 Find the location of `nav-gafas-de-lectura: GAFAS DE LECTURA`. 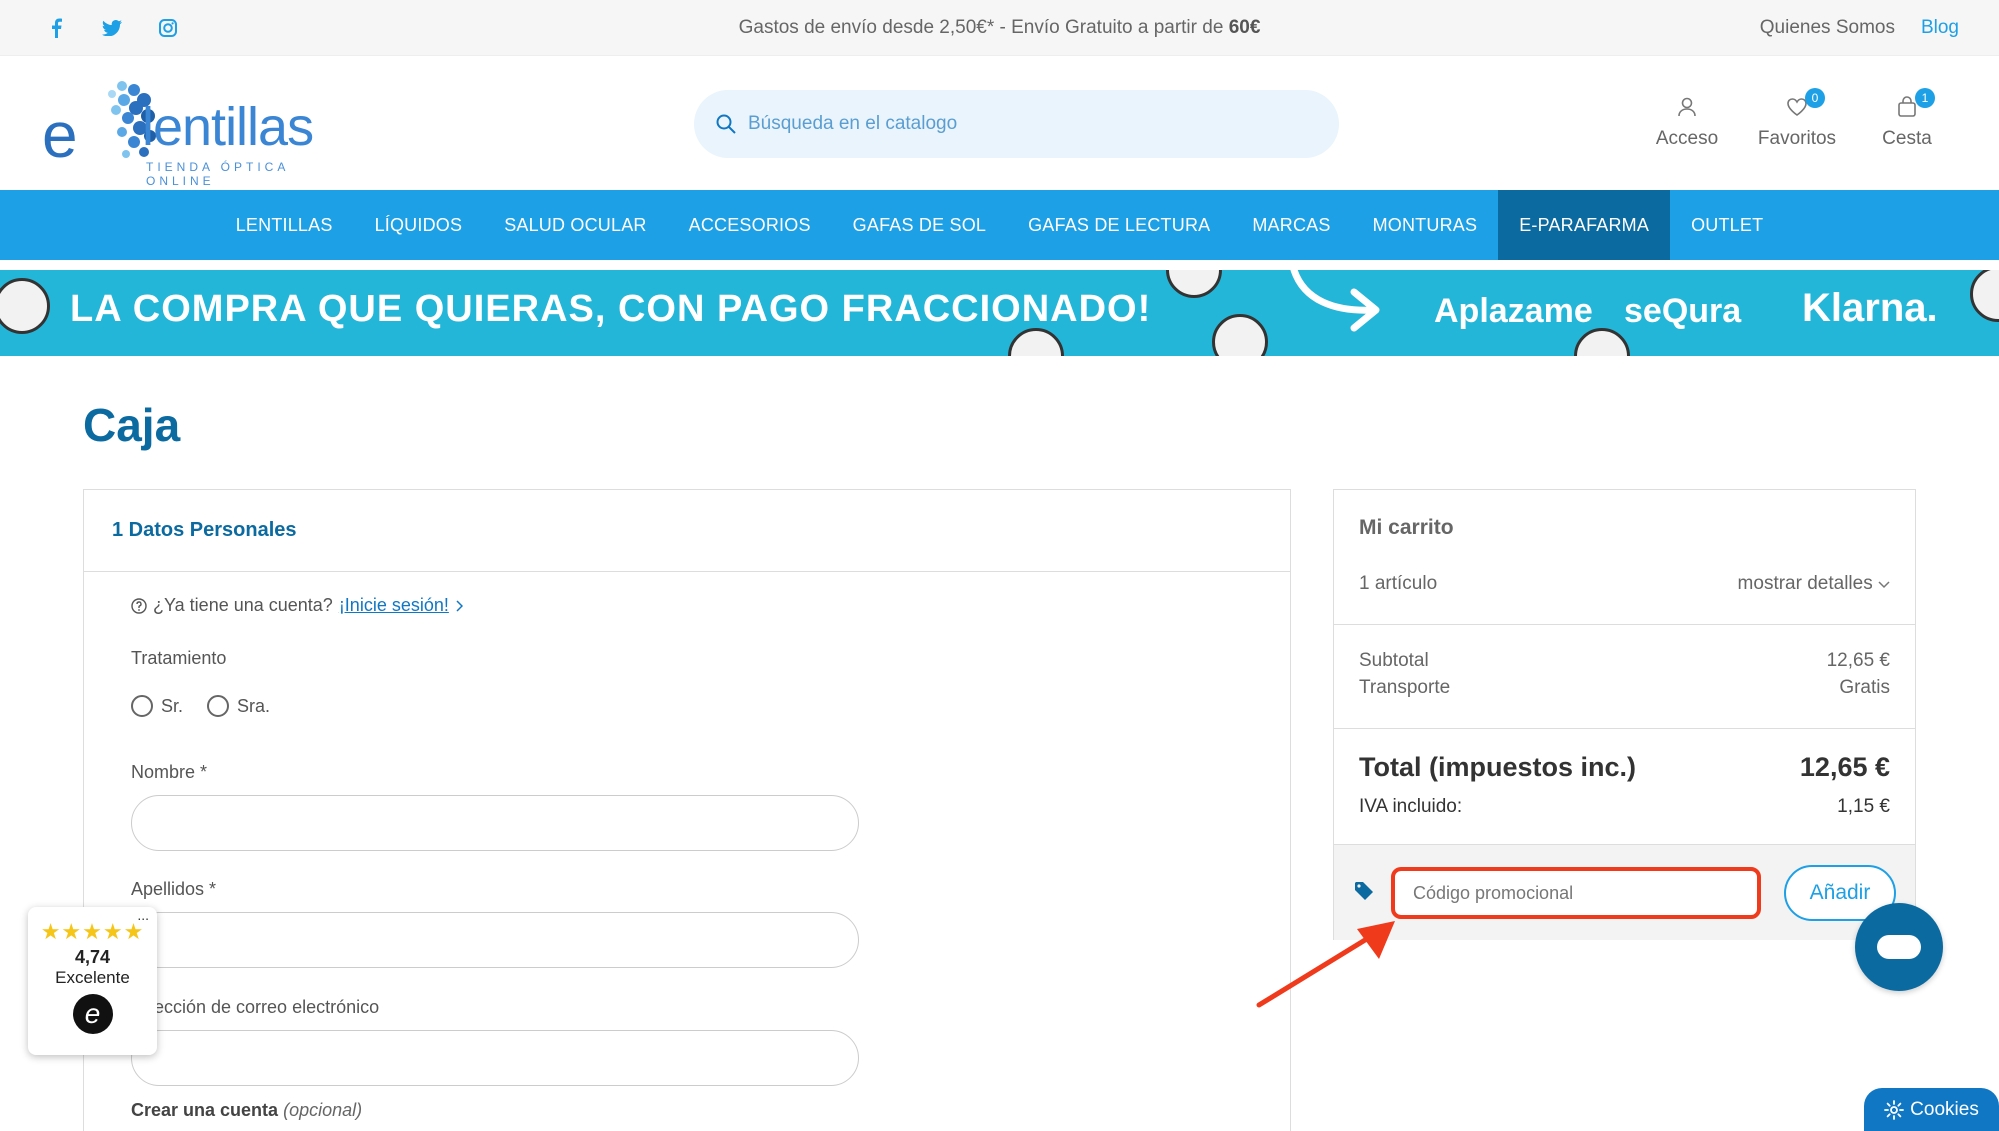

nav-gafas-de-lectura: GAFAS DE LECTURA is located at coordinates (1119, 225).